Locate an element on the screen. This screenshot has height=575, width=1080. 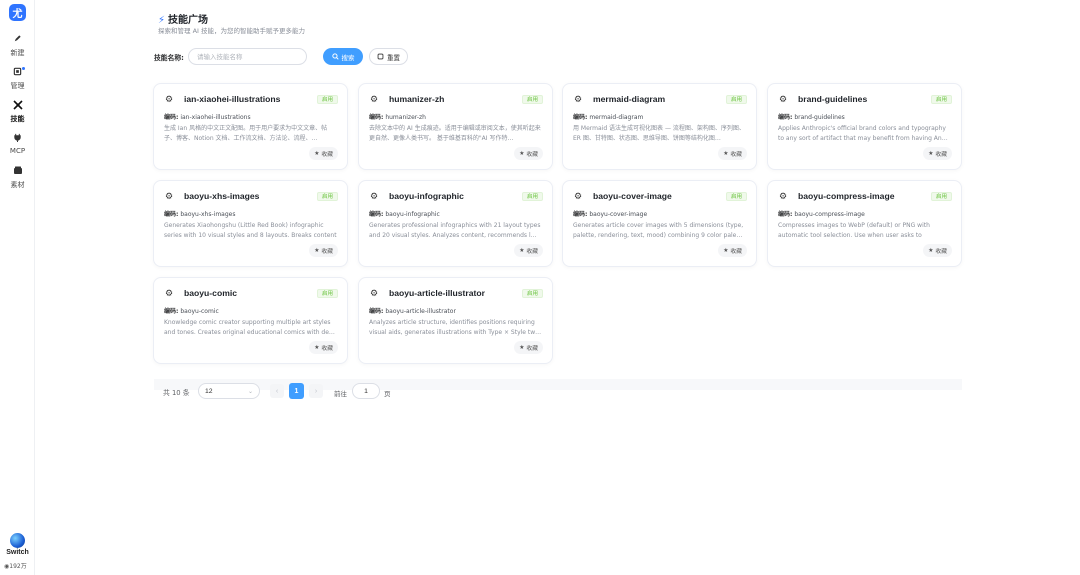
sidebar: 尤 新建 管理 技能 MCP 素材 Switch ◉192万 is located at coordinates (17, 287).